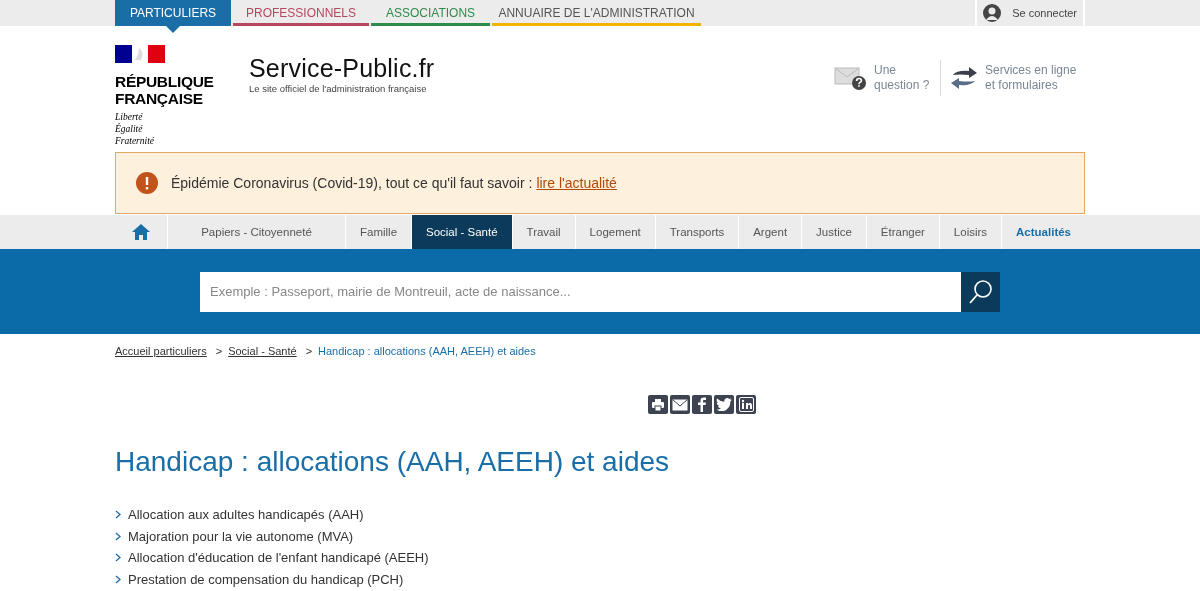  Describe the element at coordinates (964, 78) in the screenshot. I see `swap-arrows-icon` at that location.